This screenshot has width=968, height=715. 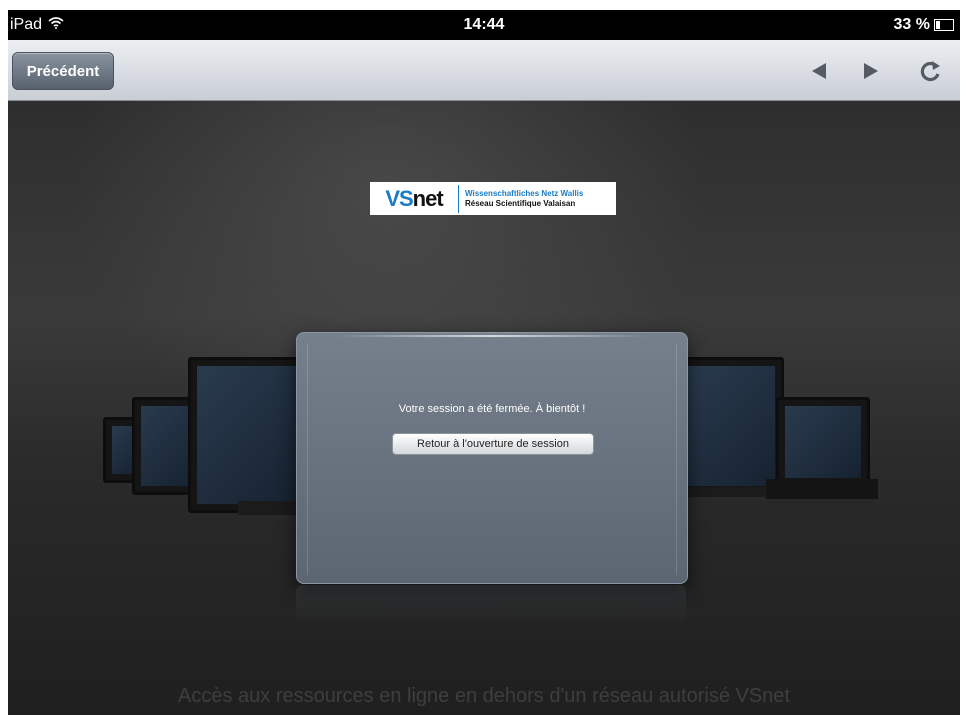 I want to click on session-closed-message: Votre session a été fermée. À bientôt !, so click(x=492, y=409).